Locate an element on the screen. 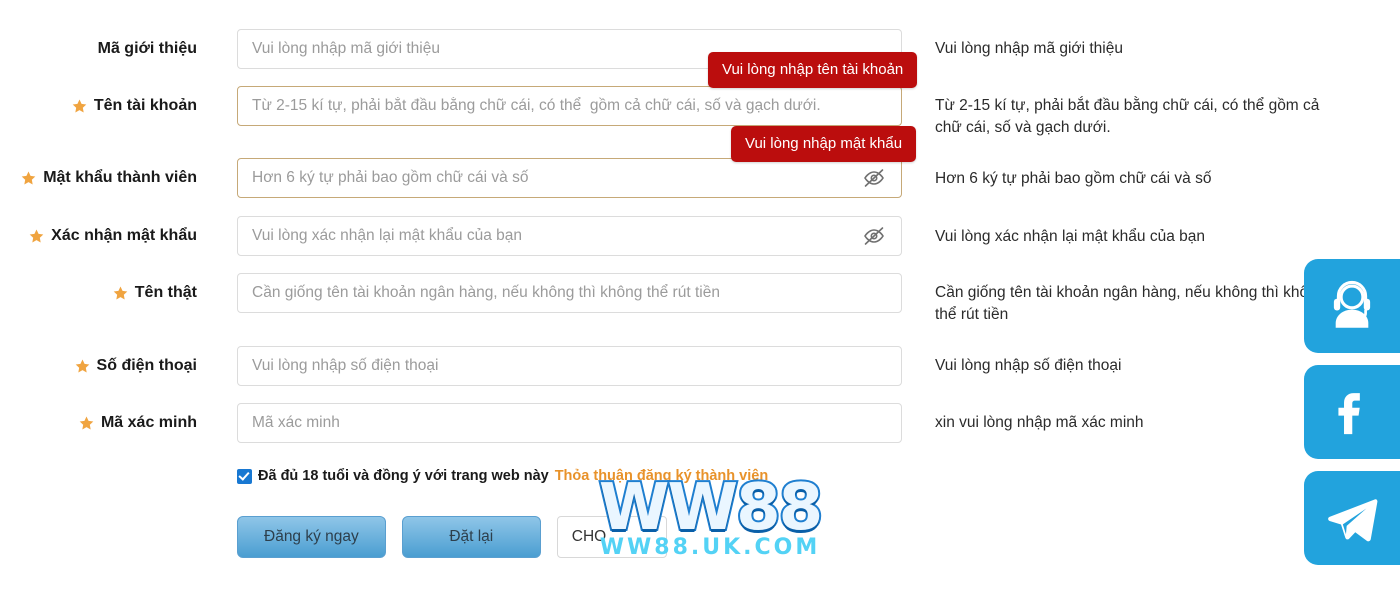  tooltip-password-error: Vui lòng nhập mật khẩu is located at coordinates (824, 144).